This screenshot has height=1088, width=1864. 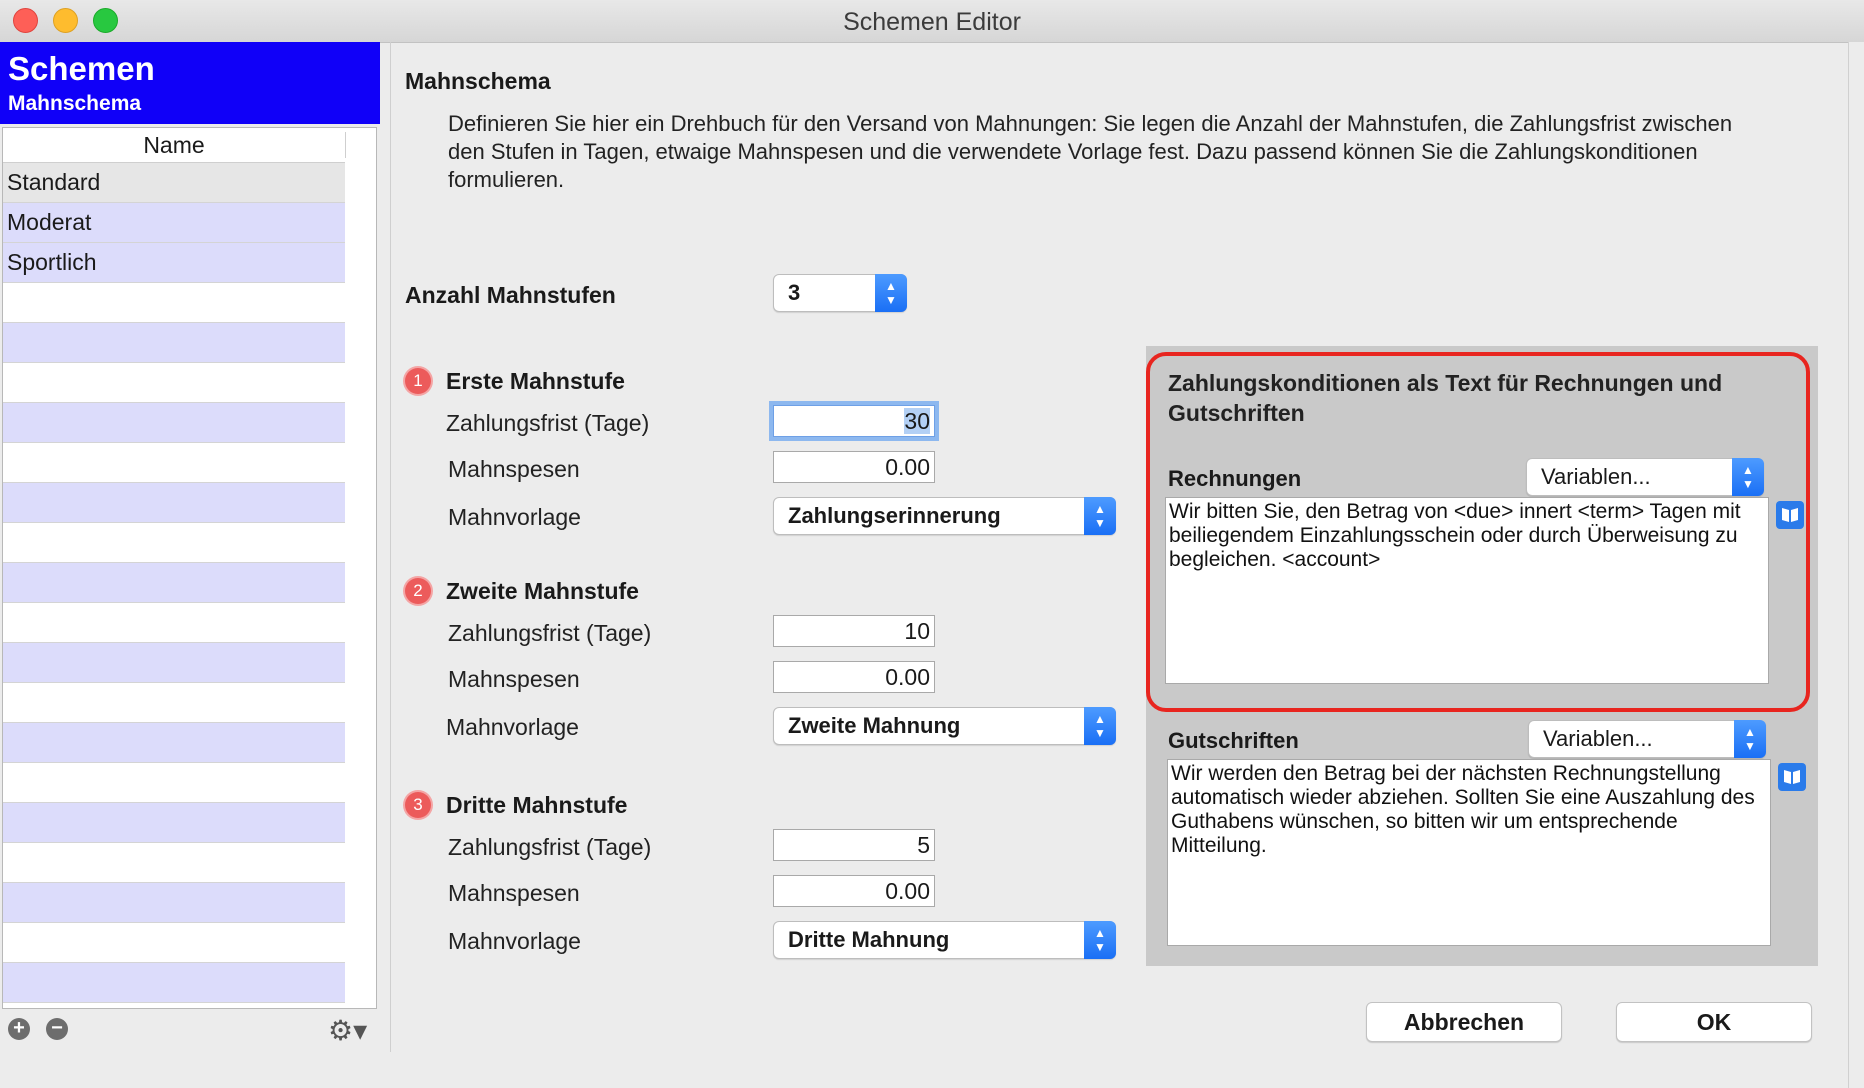 I want to click on stage-3-frist-input: 5, so click(x=854, y=845).